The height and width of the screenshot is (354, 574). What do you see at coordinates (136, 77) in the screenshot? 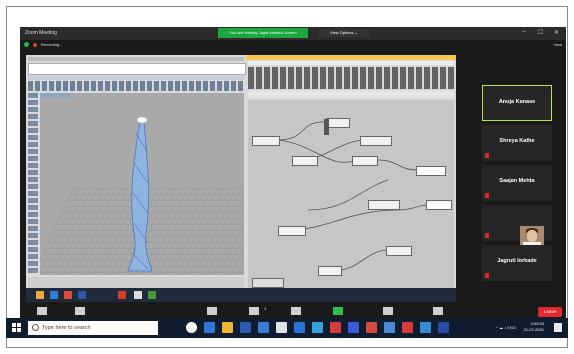
I see `rhino-toolbar-tabs` at bounding box center [136, 77].